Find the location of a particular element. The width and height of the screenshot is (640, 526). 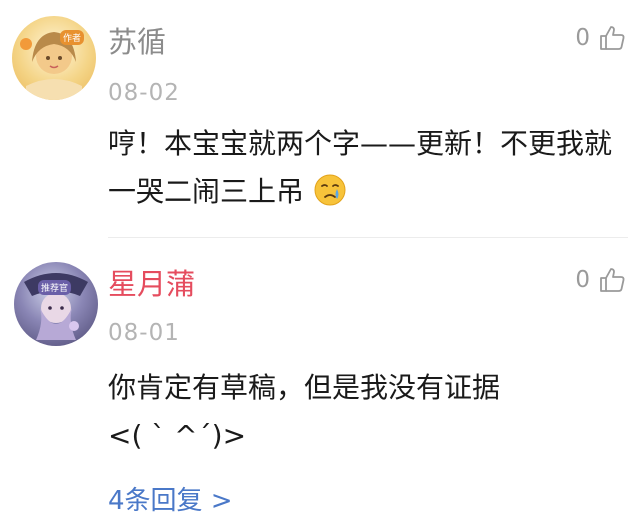

view-replies-link: 4条回复 > is located at coordinates (170, 498).